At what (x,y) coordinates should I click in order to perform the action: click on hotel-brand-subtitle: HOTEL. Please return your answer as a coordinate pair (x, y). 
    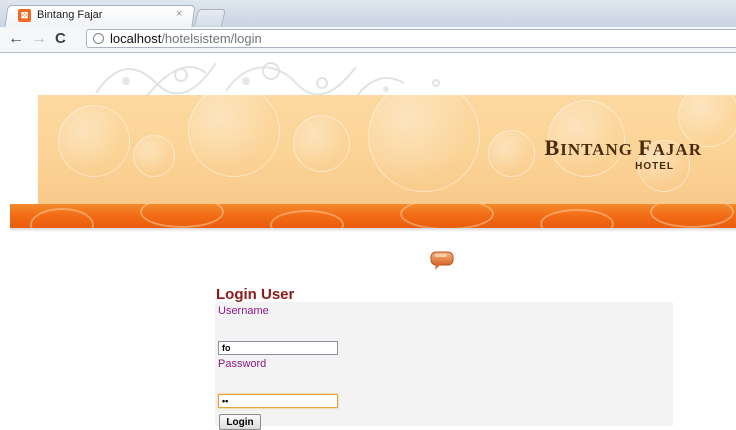
    Looking at the image, I should click on (654, 166).